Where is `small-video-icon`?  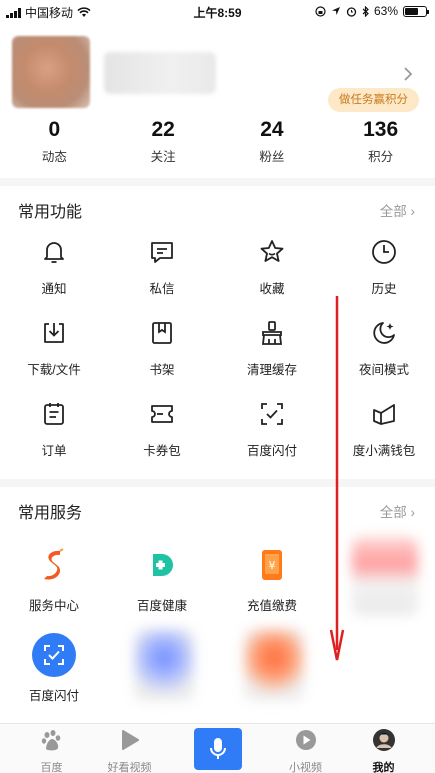 small-video-icon is located at coordinates (305, 740).